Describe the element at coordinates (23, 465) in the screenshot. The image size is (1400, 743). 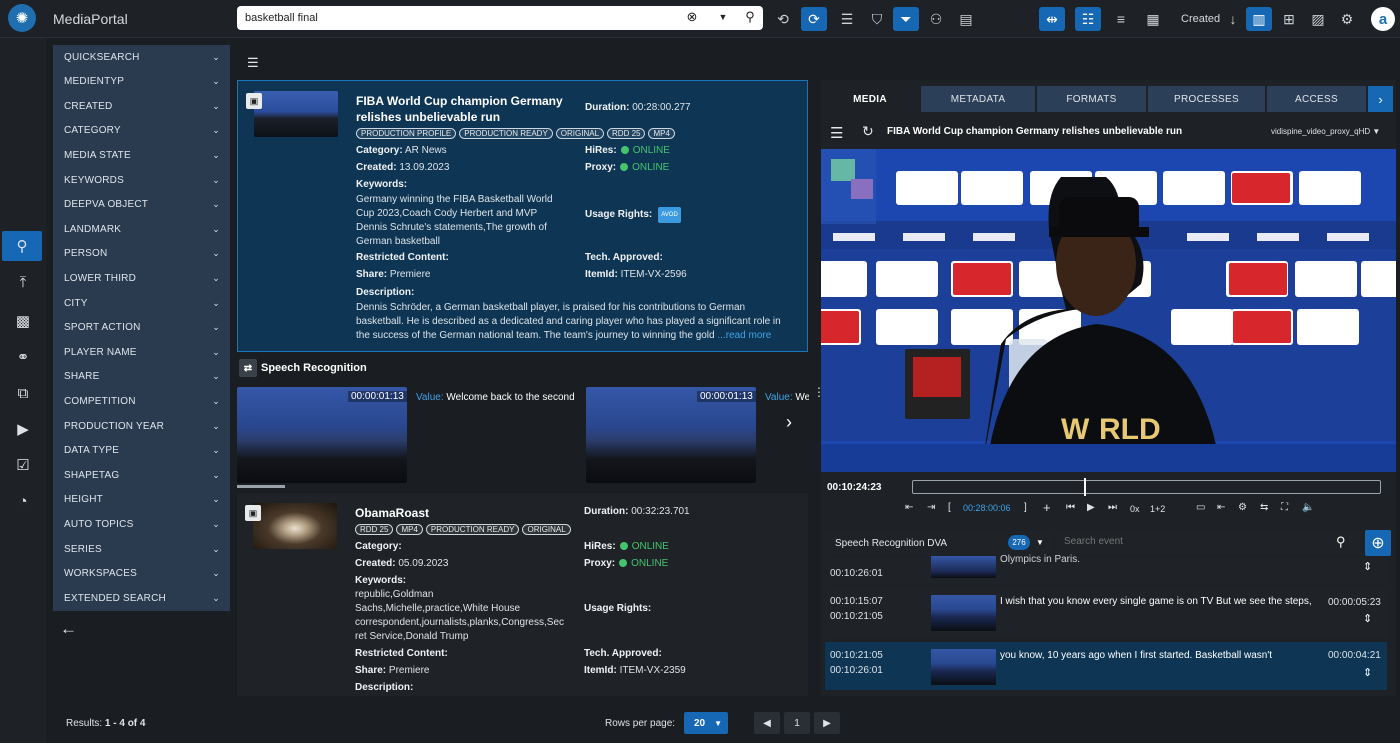
I see `checklist-icon: ☑` at that location.